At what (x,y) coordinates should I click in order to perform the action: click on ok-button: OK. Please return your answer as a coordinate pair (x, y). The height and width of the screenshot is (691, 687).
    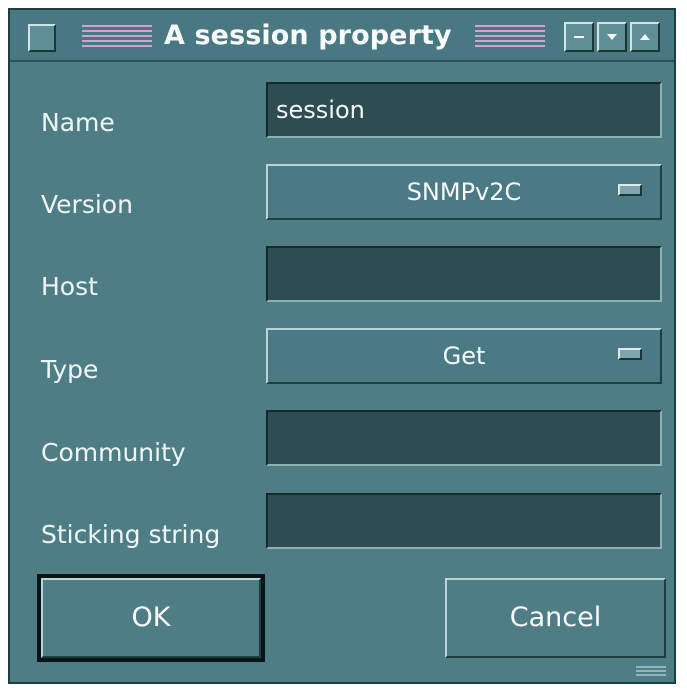
    Looking at the image, I should click on (151, 618).